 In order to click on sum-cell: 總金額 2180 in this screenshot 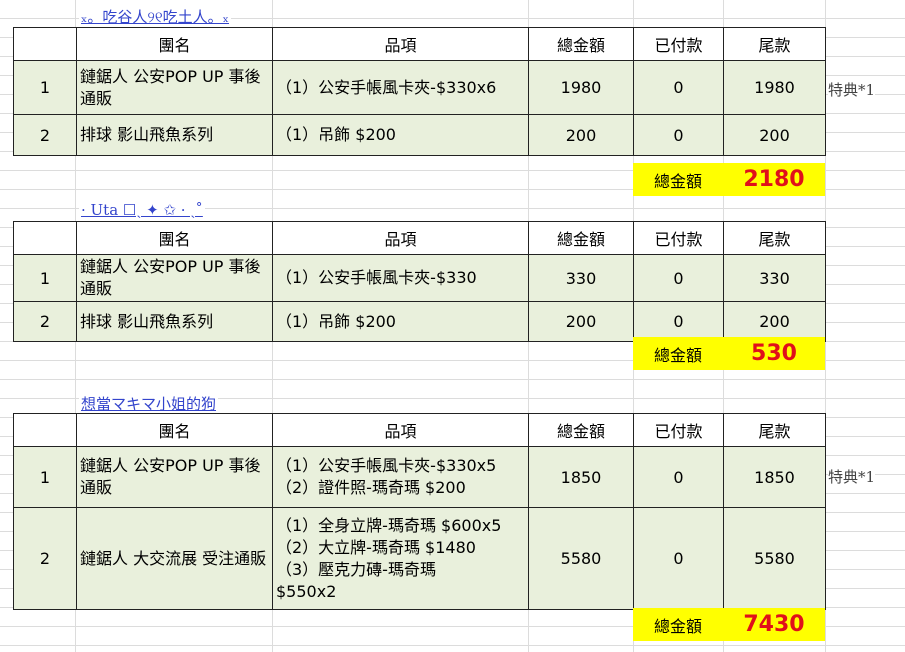, I will do `click(729, 179)`.